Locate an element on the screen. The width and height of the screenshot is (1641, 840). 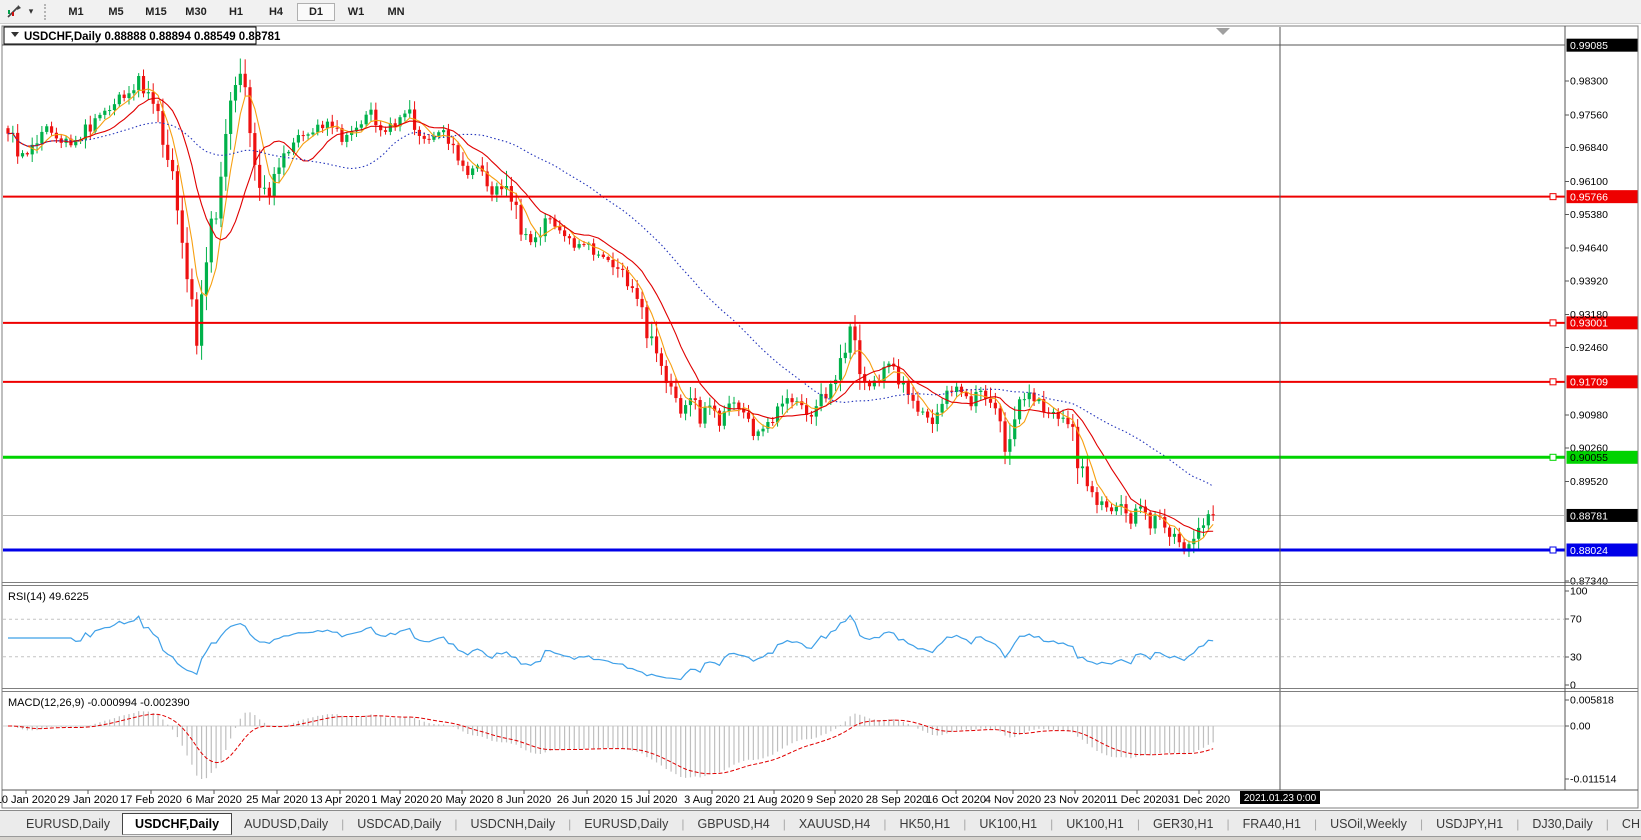
date-label: 13 Apr 2020 is located at coordinates (339, 800).